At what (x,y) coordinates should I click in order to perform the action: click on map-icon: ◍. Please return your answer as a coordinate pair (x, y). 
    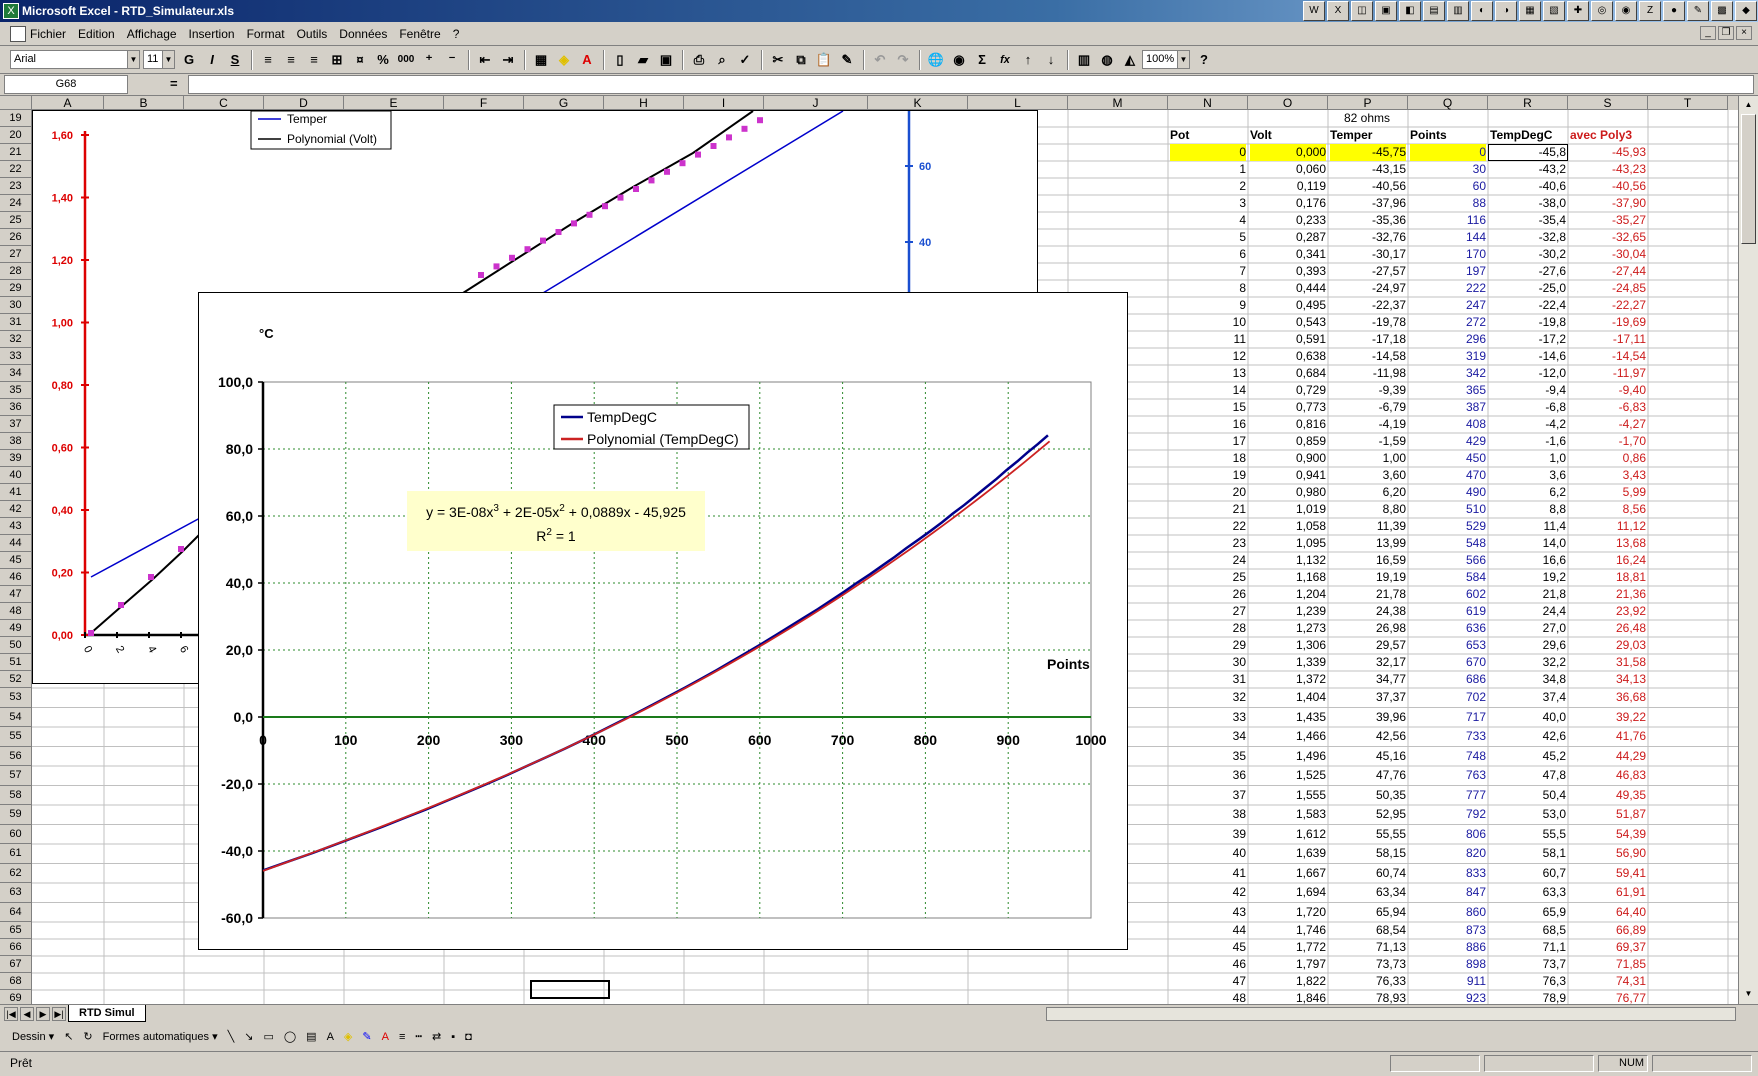
    Looking at the image, I should click on (1107, 60).